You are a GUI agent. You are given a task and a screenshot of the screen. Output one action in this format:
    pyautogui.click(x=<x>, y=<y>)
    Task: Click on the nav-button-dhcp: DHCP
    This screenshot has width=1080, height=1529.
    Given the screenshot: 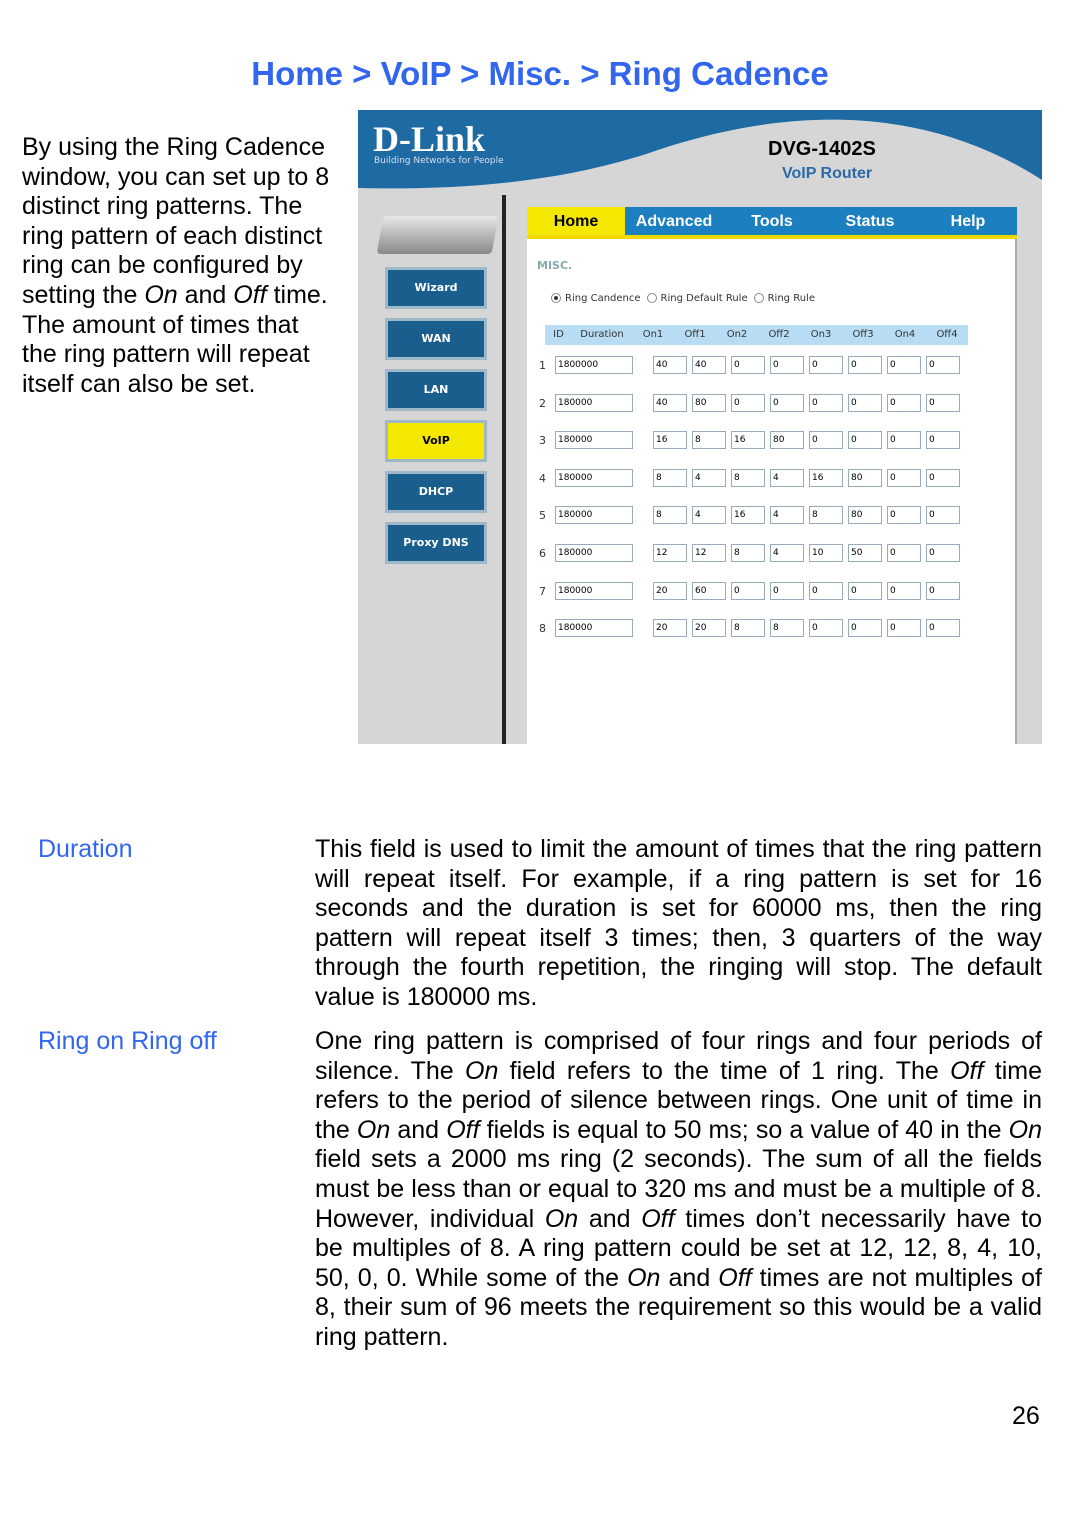 What is the action you would take?
    pyautogui.click(x=436, y=492)
    